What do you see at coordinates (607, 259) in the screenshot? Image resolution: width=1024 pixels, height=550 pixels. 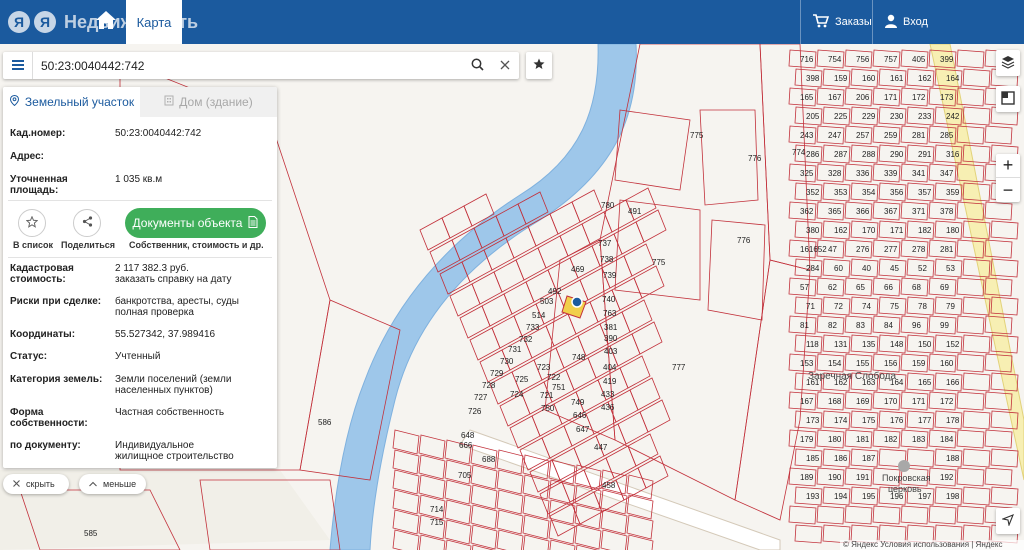 I see `parcel-number-label: 738` at bounding box center [607, 259].